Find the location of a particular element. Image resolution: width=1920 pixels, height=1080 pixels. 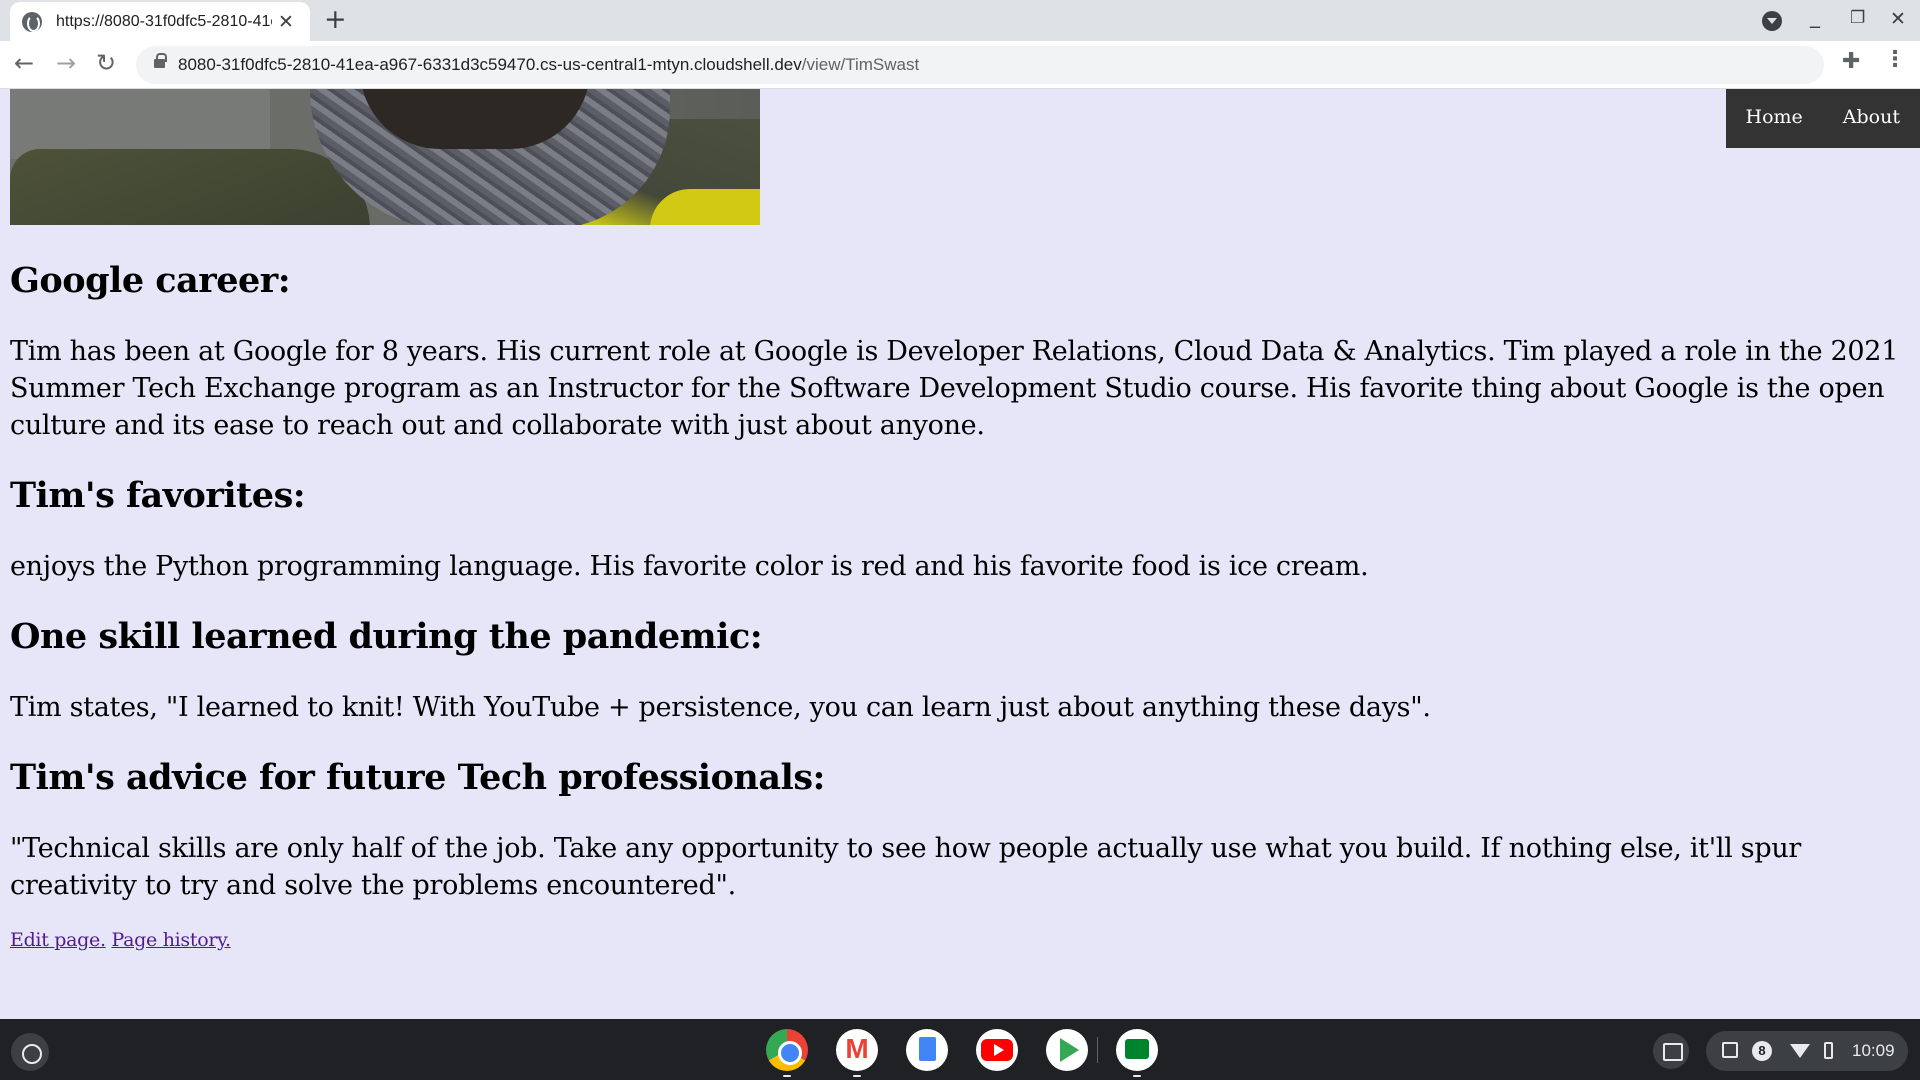

extensions-icon: ✚ is located at coordinates (1851, 61).